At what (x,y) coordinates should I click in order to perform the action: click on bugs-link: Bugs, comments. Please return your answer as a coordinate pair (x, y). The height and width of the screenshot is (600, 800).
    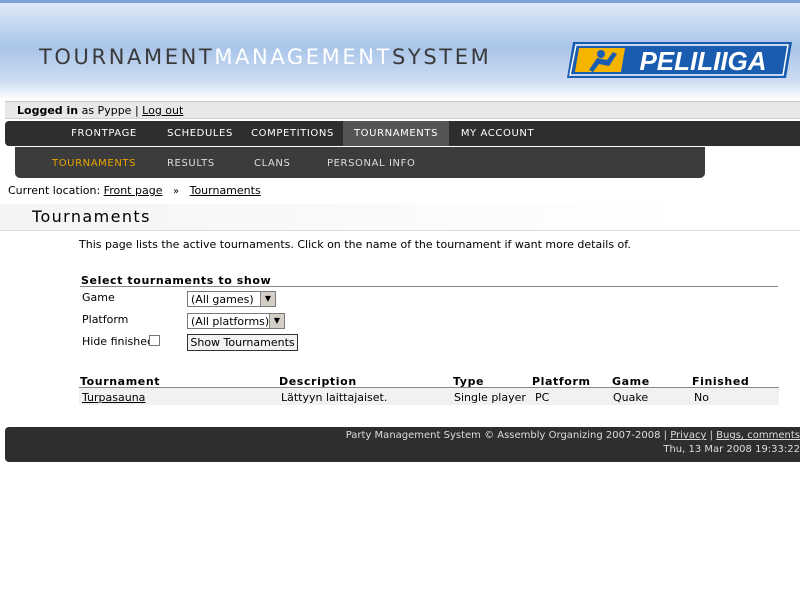
    Looking at the image, I should click on (758, 435).